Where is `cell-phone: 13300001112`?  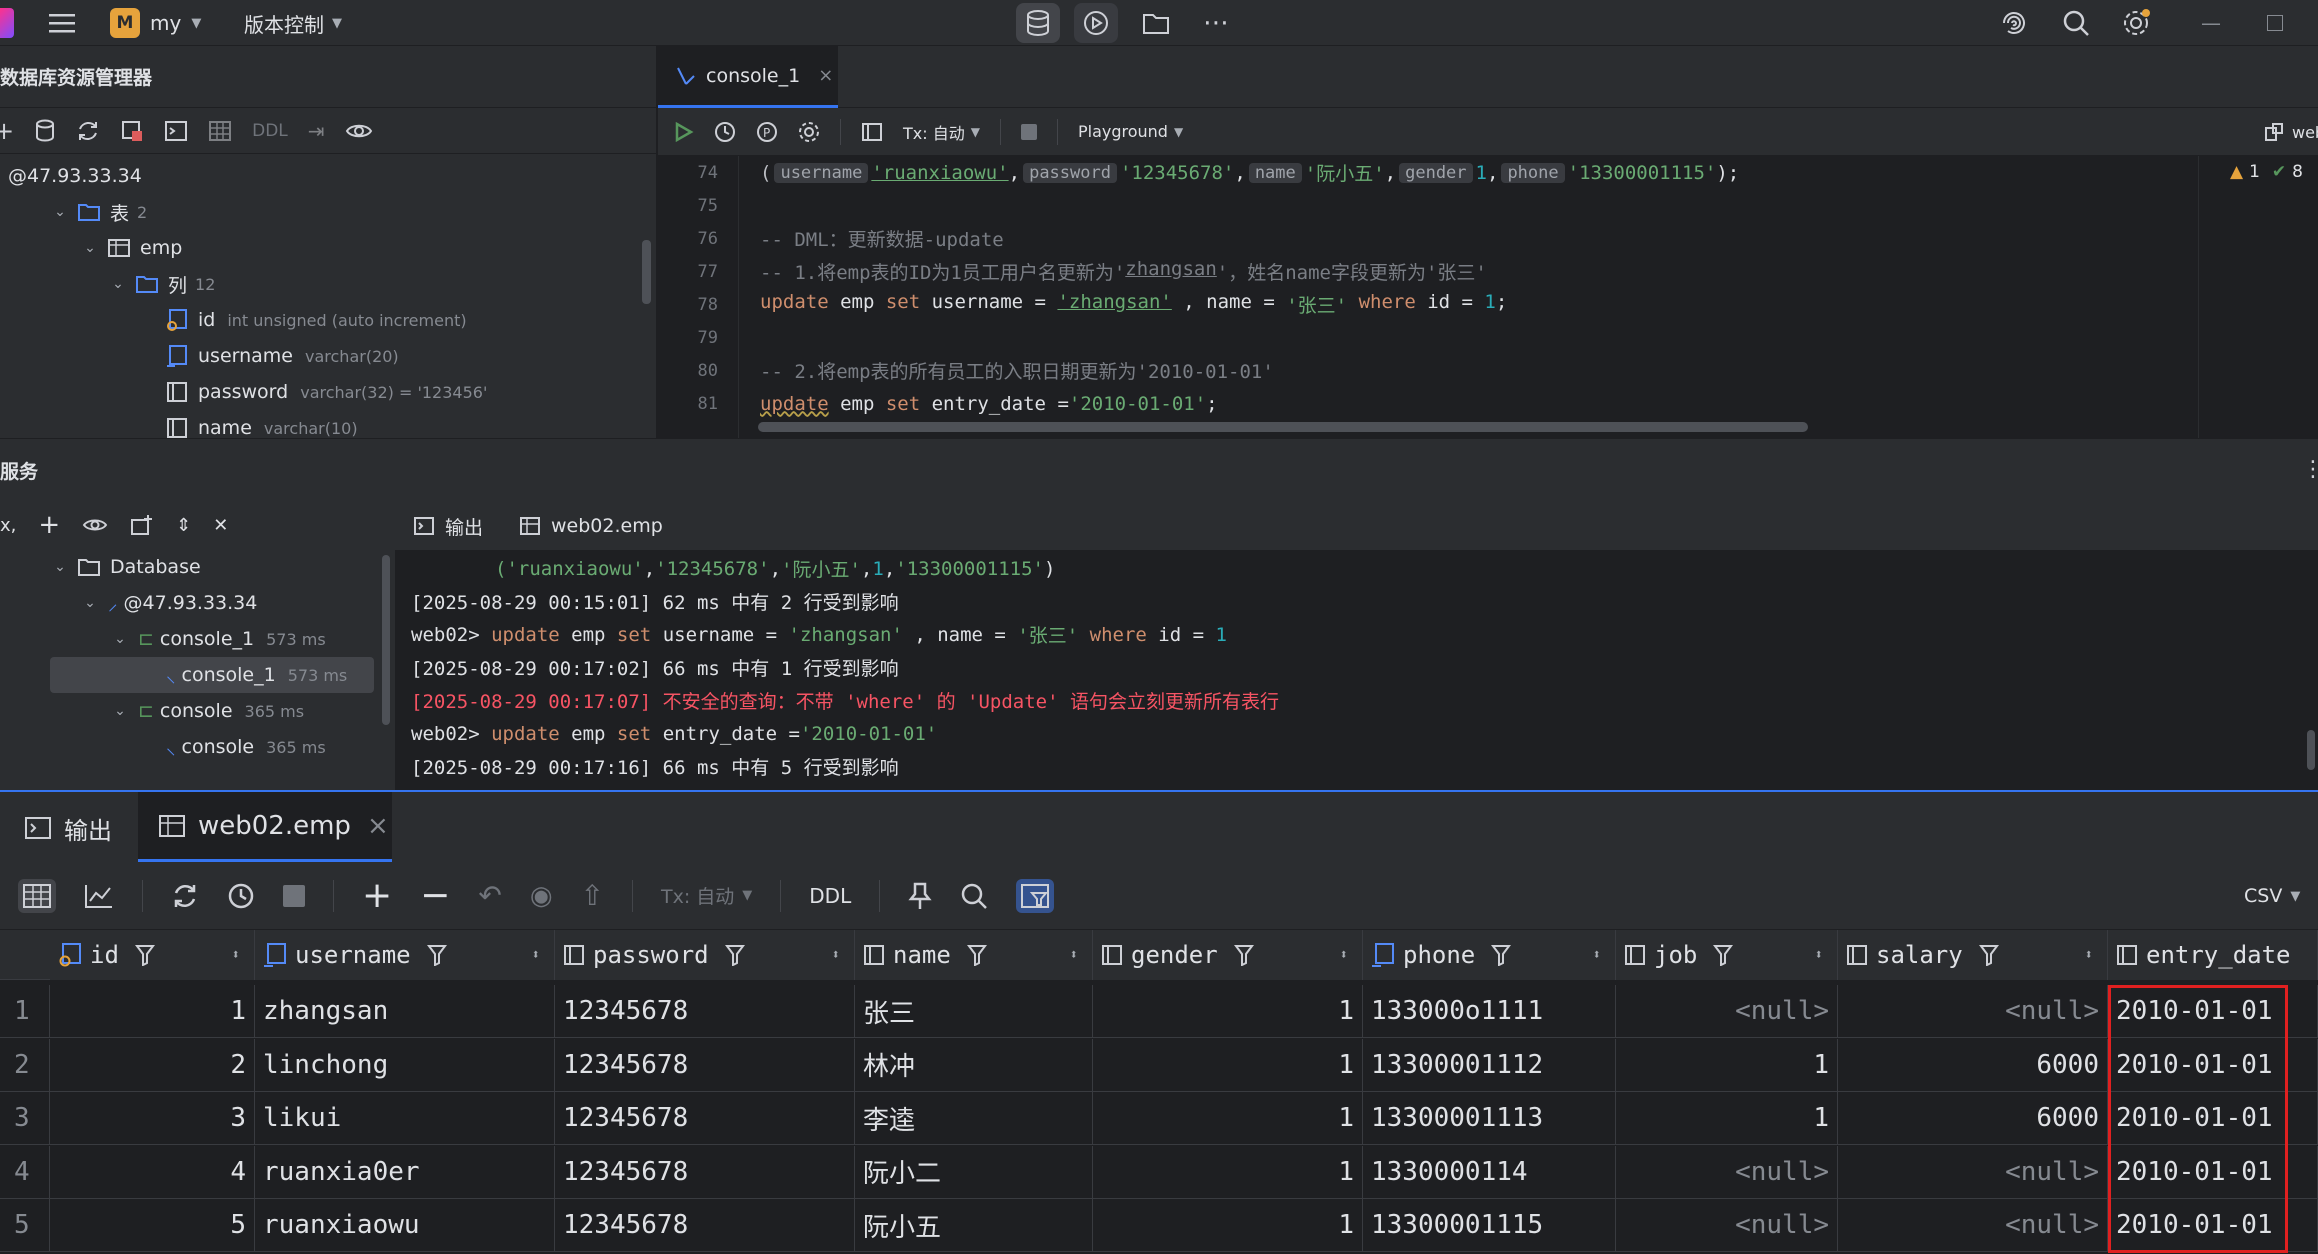
cell-phone: 13300001112 is located at coordinates (1489, 1065).